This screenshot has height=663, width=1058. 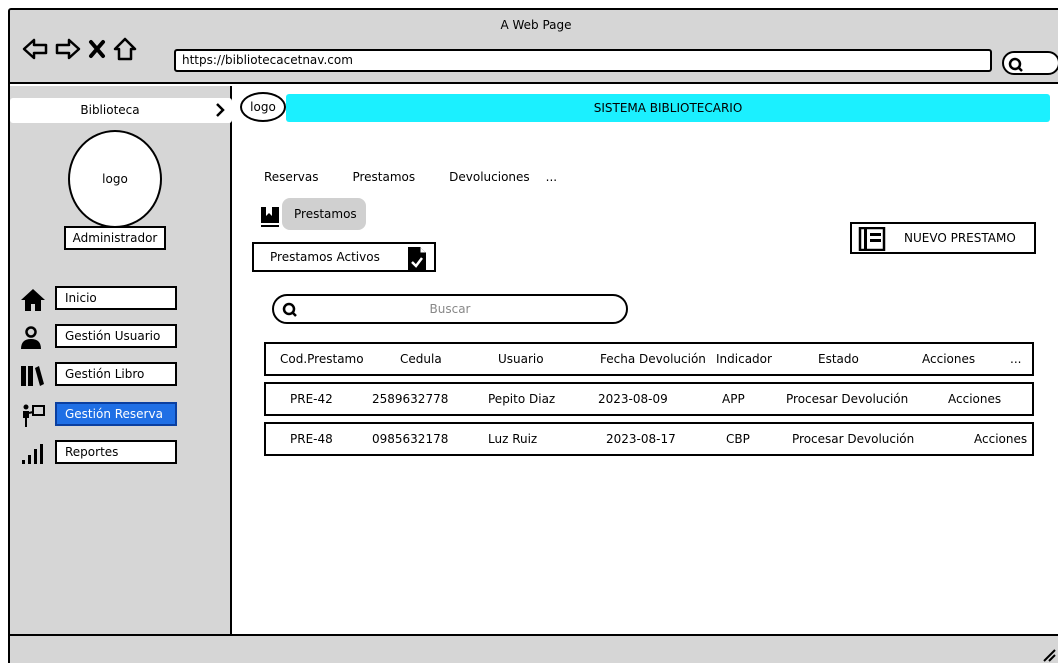 I want to click on table-cell: PRE-42, so click(x=311, y=399).